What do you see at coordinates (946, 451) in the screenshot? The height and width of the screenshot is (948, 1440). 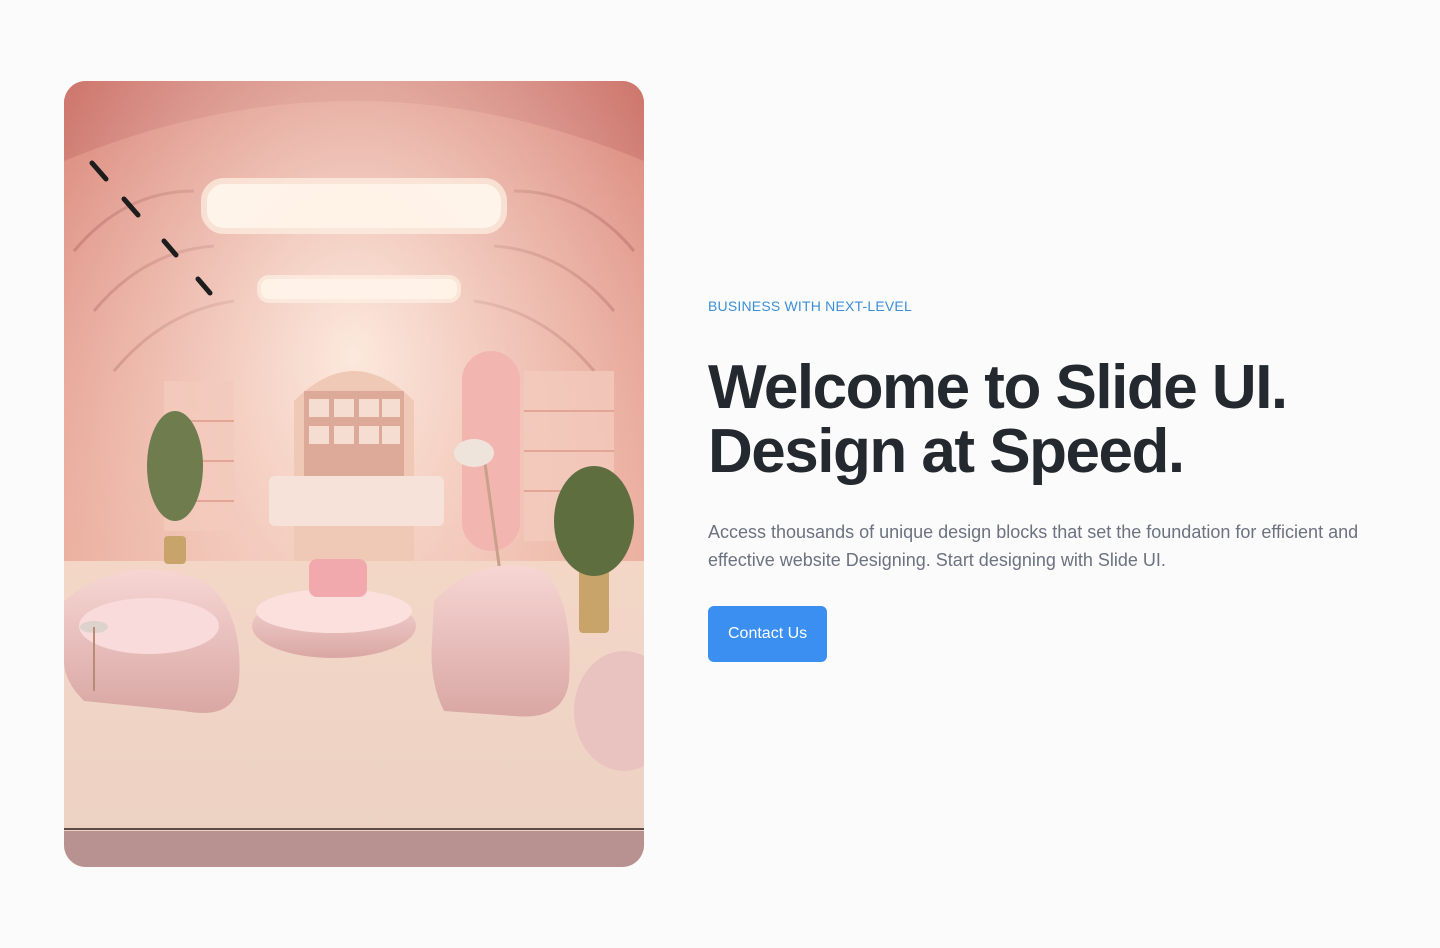 I see `headline-line-2: Design at Speed.` at bounding box center [946, 451].